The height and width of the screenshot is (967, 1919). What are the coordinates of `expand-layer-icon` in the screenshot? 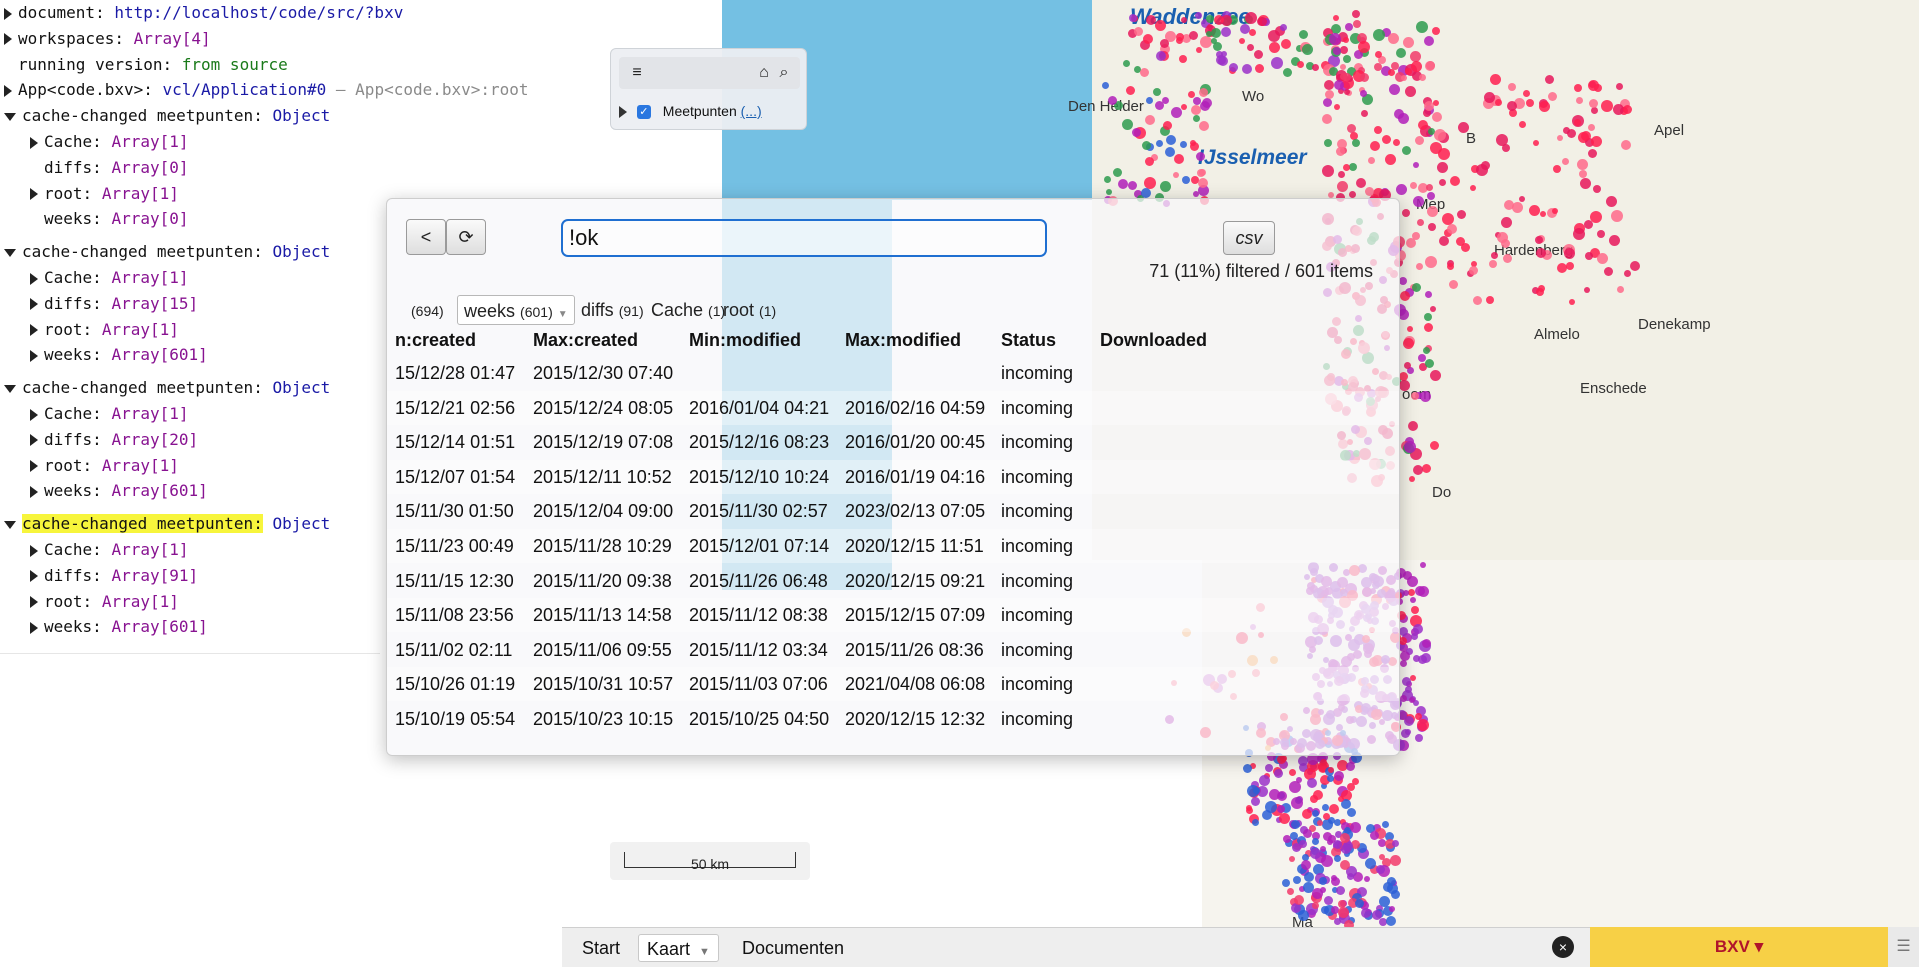 It's located at (623, 112).